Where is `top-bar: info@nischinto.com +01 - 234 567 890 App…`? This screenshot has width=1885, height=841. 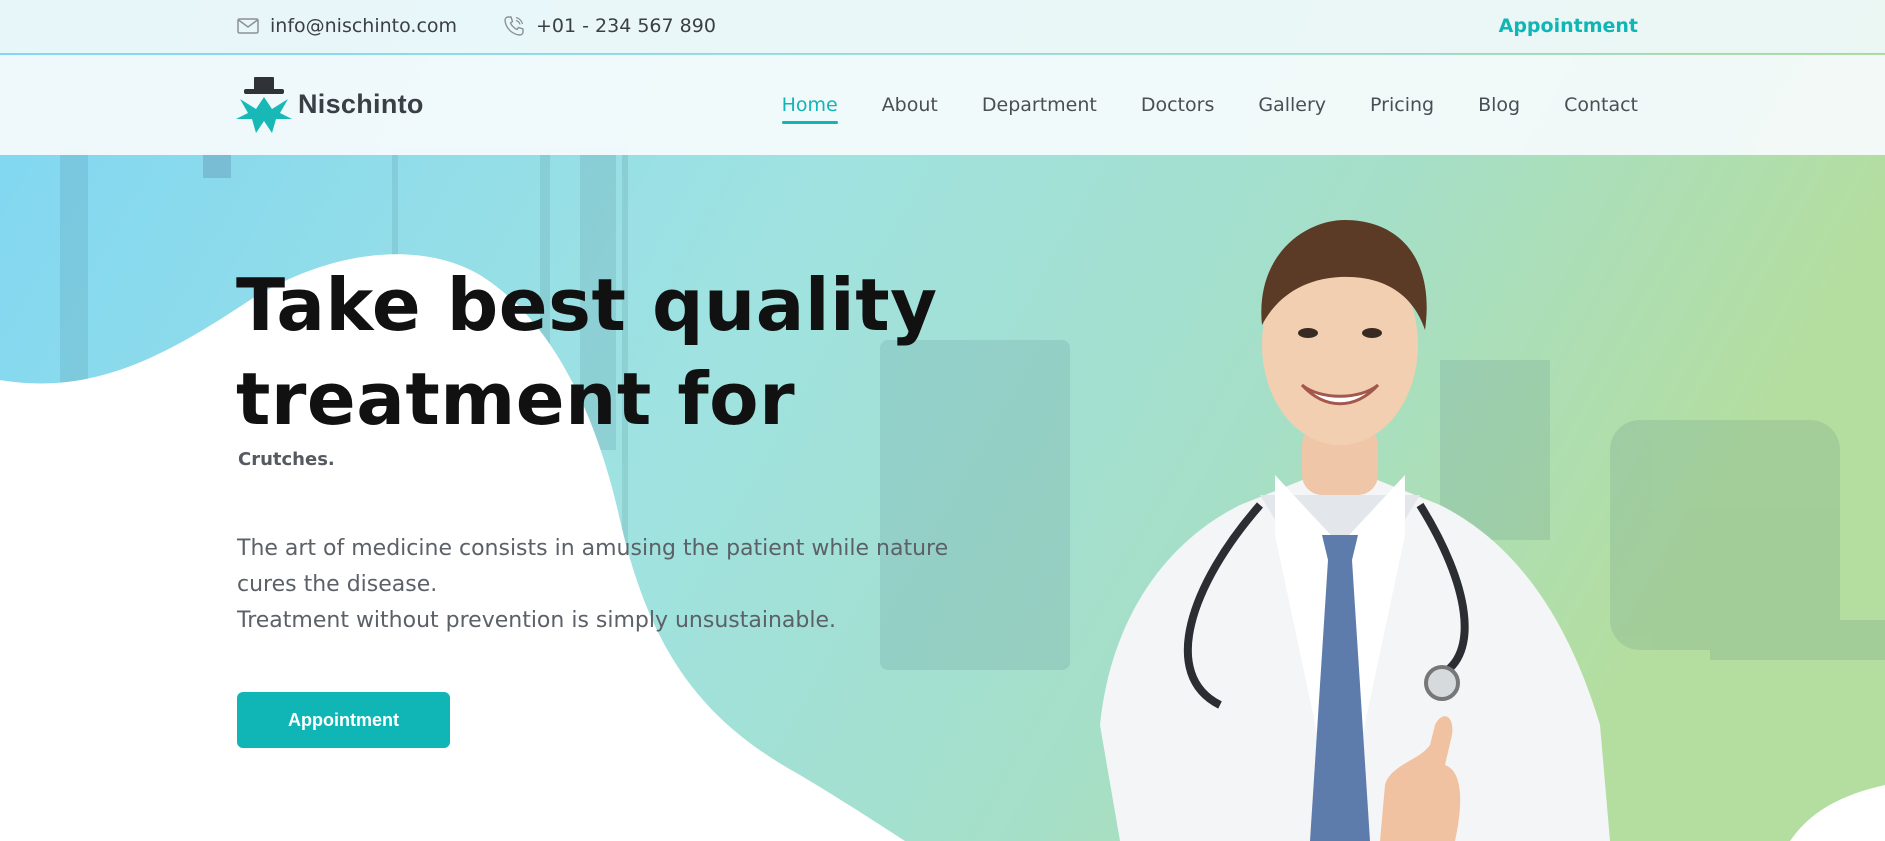 top-bar: info@nischinto.com +01 - 234 567 890 App… is located at coordinates (942, 27).